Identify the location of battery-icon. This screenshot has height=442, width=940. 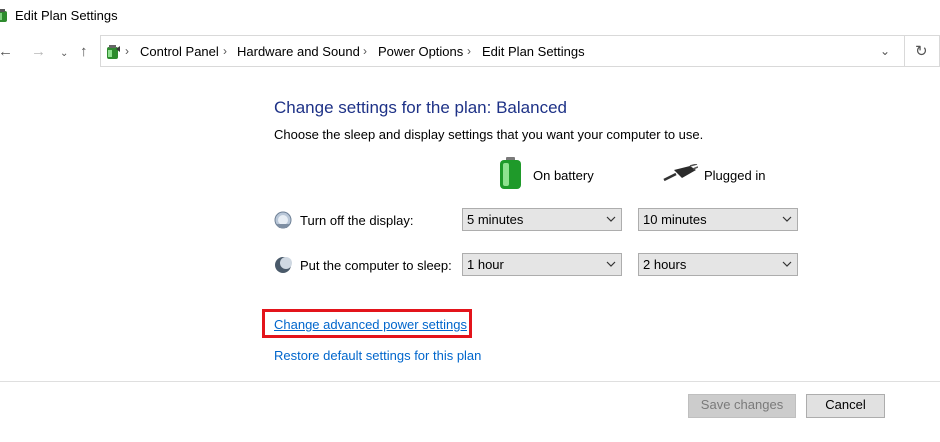
(510, 173).